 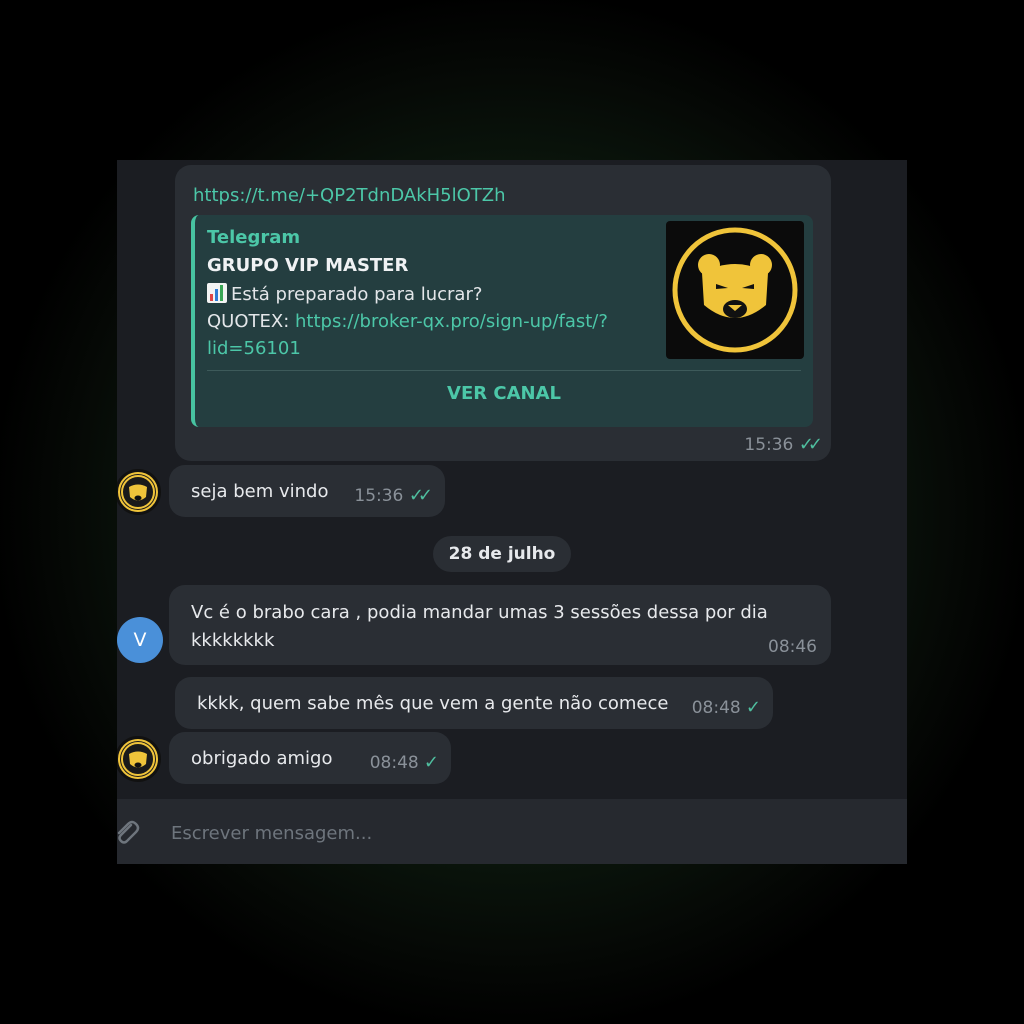 I want to click on bear-logo-icon, so click(x=735, y=290).